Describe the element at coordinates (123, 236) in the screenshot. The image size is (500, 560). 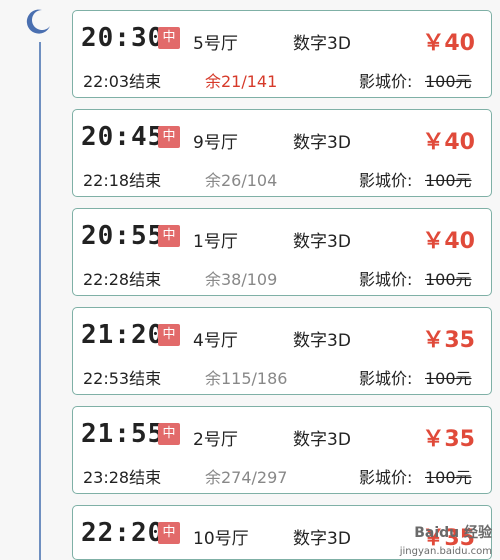
I see `start-time: 20:55` at that location.